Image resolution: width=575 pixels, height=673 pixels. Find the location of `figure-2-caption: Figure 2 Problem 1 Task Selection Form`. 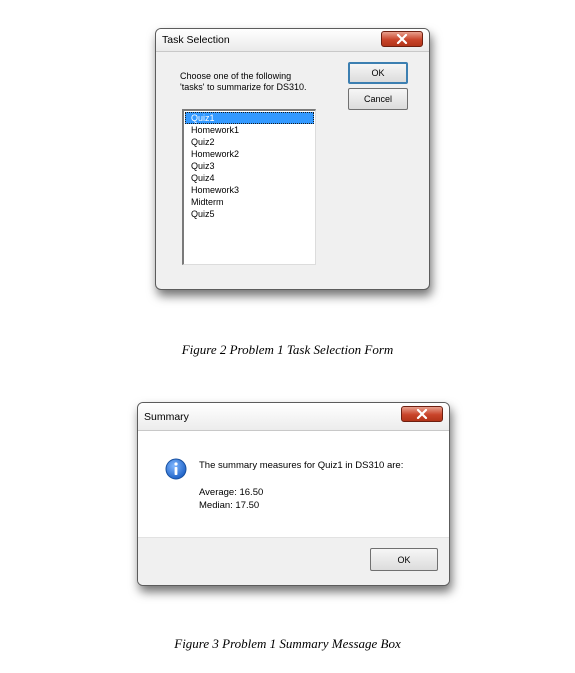

figure-2-caption: Figure 2 Problem 1 Task Selection Form is located at coordinates (287, 349).